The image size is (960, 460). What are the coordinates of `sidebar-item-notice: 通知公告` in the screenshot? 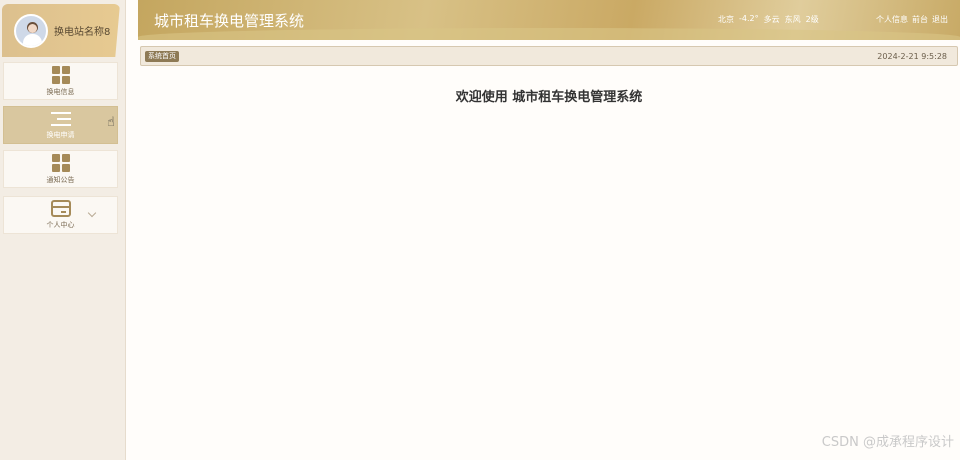 It's located at (60, 169).